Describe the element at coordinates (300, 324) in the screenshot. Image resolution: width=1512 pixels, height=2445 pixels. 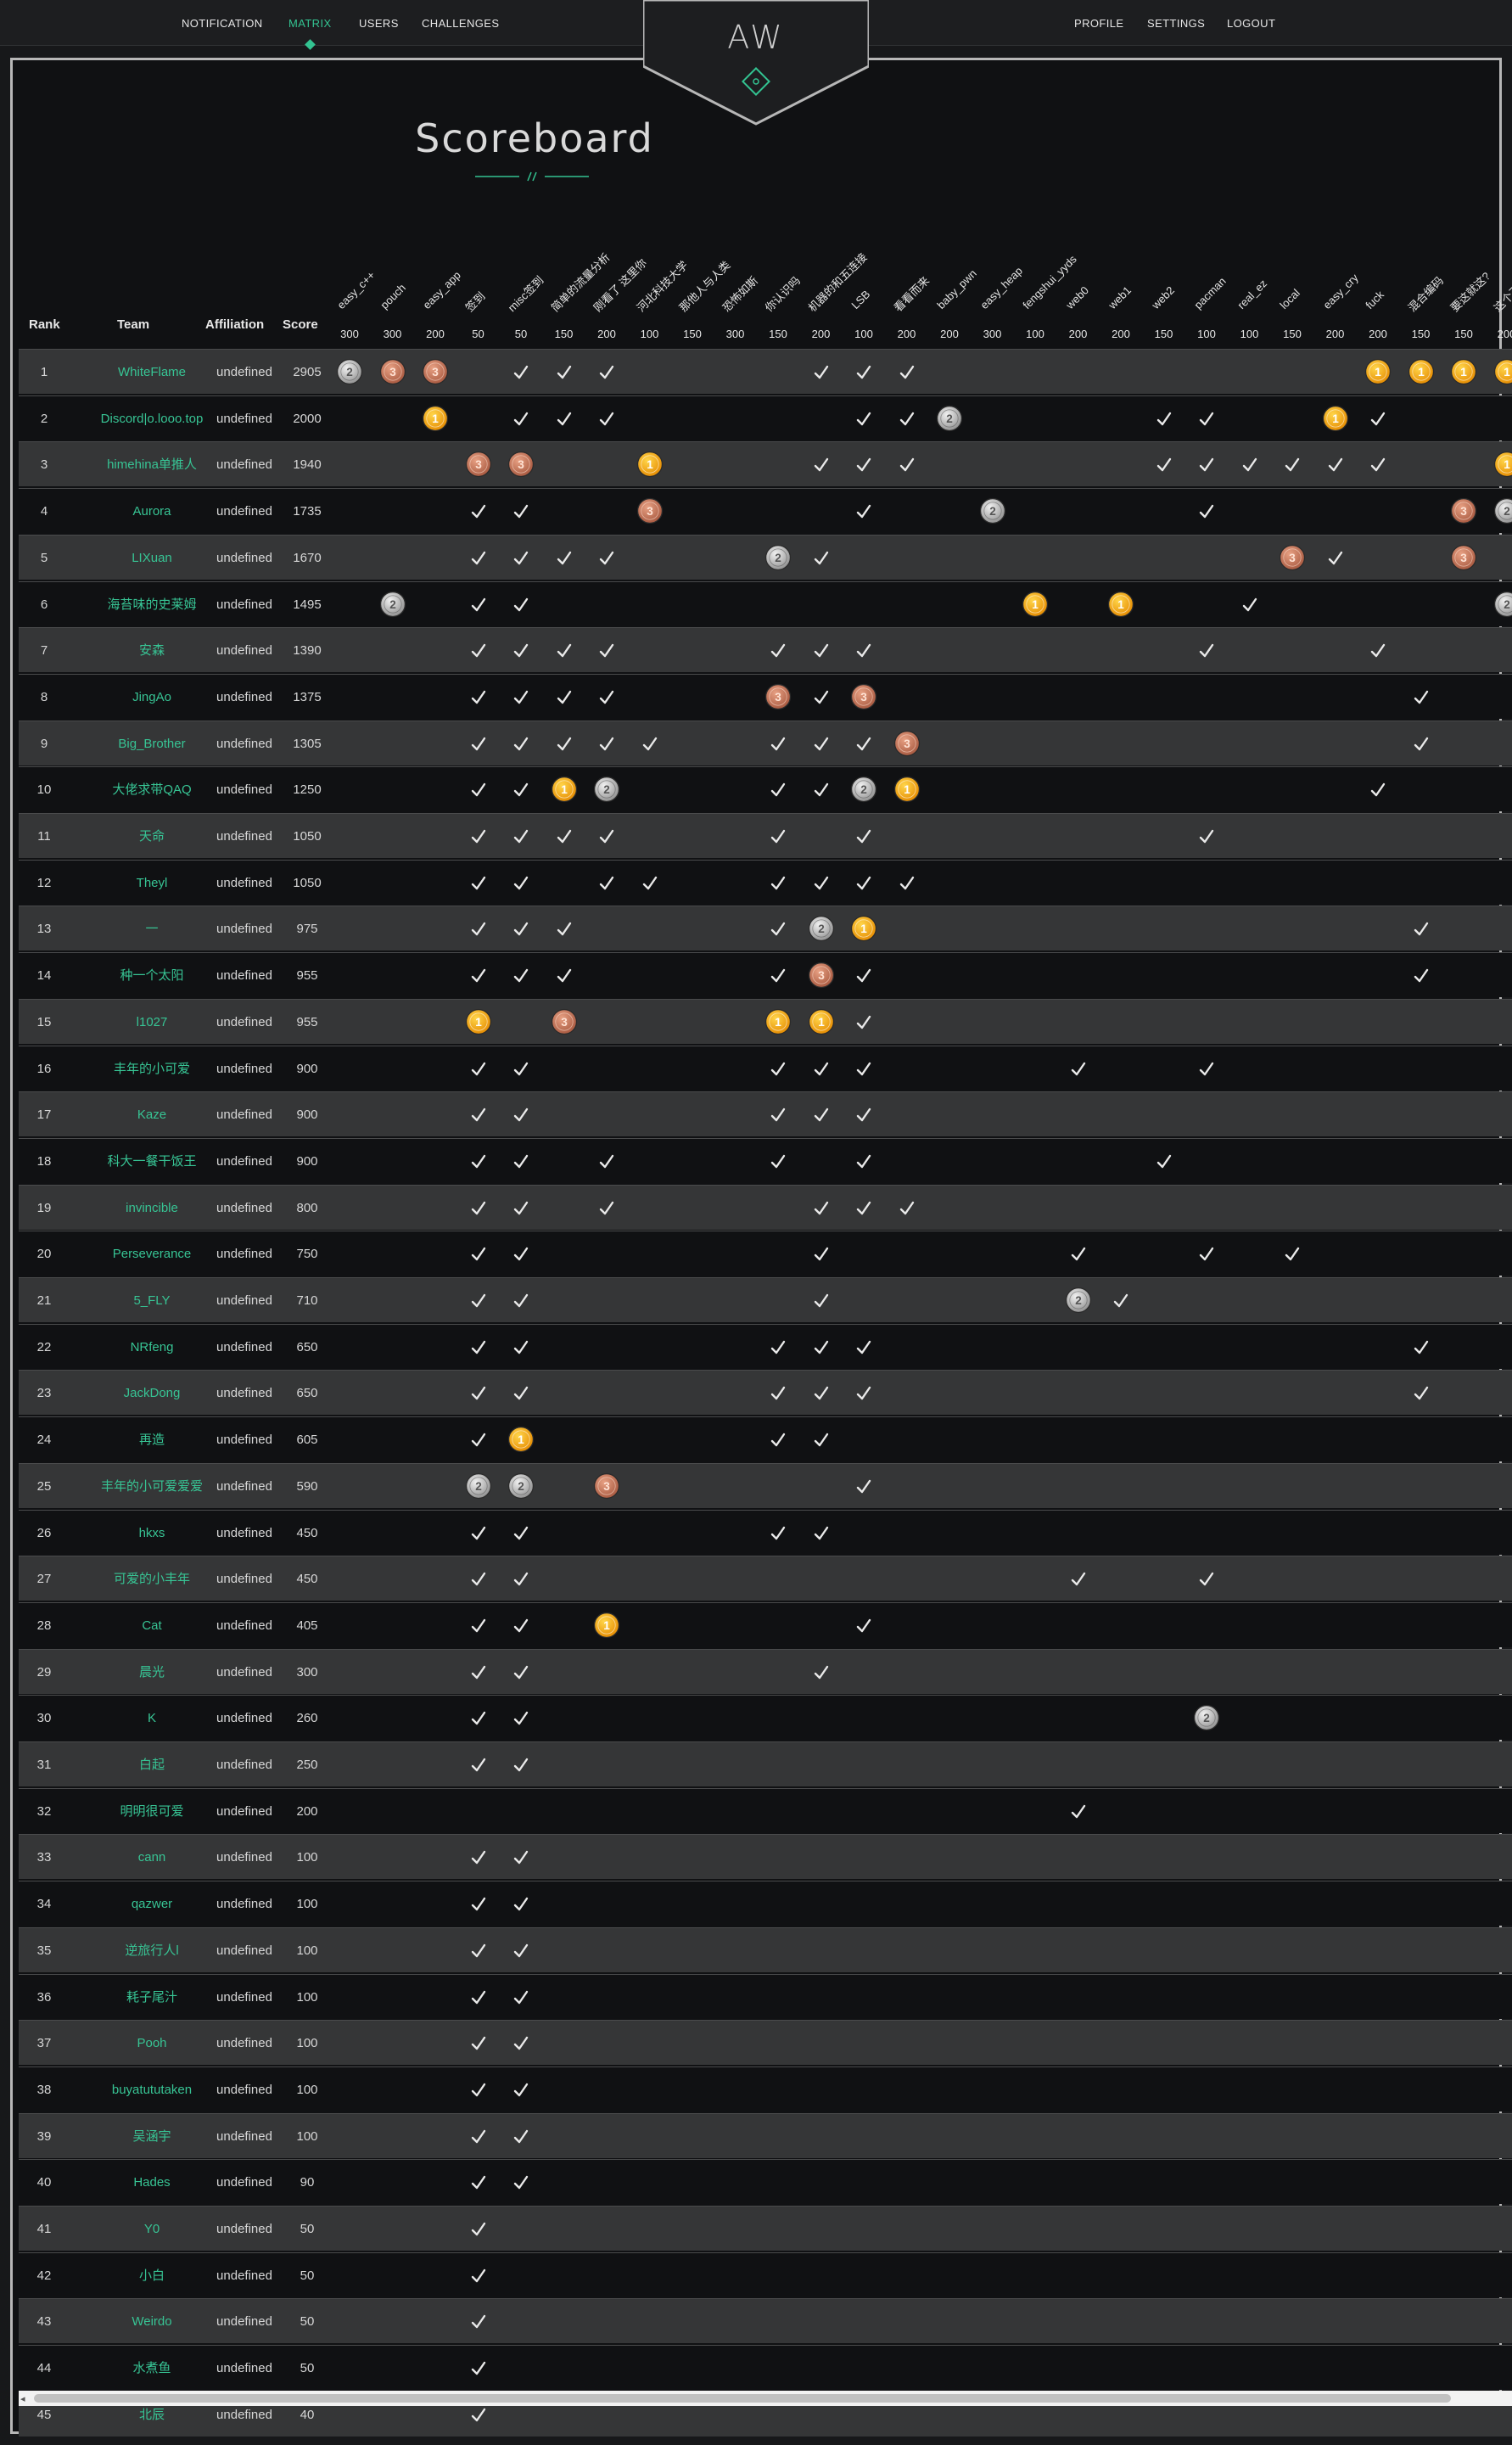
I see `header-score: Score` at that location.